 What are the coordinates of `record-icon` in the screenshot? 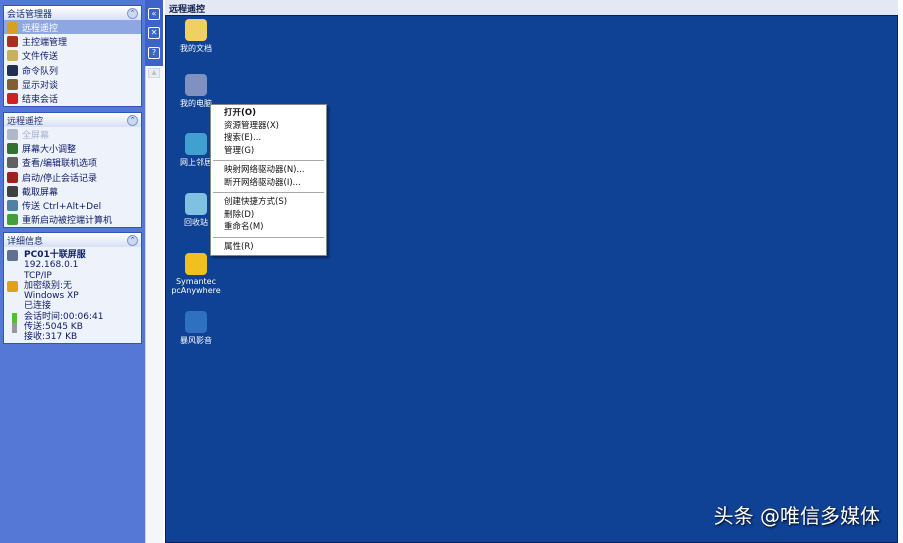 It's located at (12, 177).